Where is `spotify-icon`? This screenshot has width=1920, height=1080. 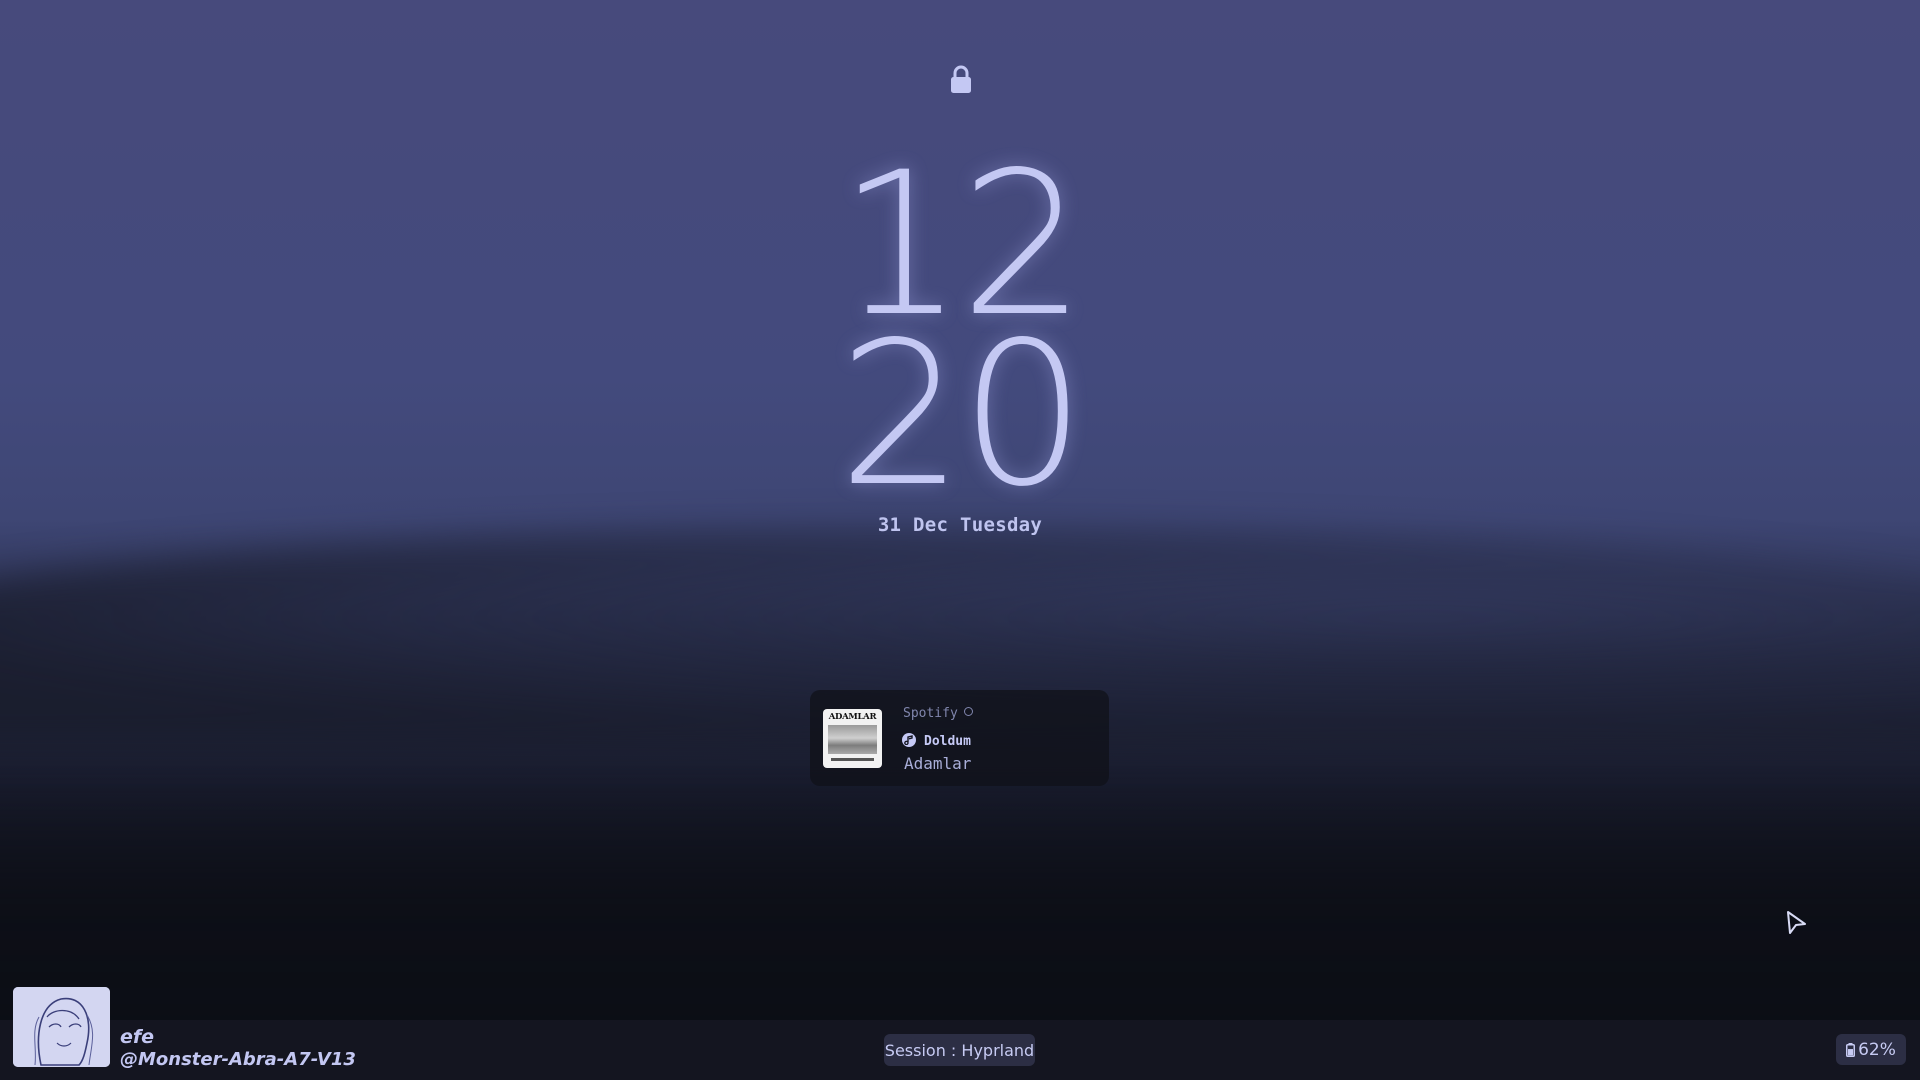 spotify-icon is located at coordinates (968, 711).